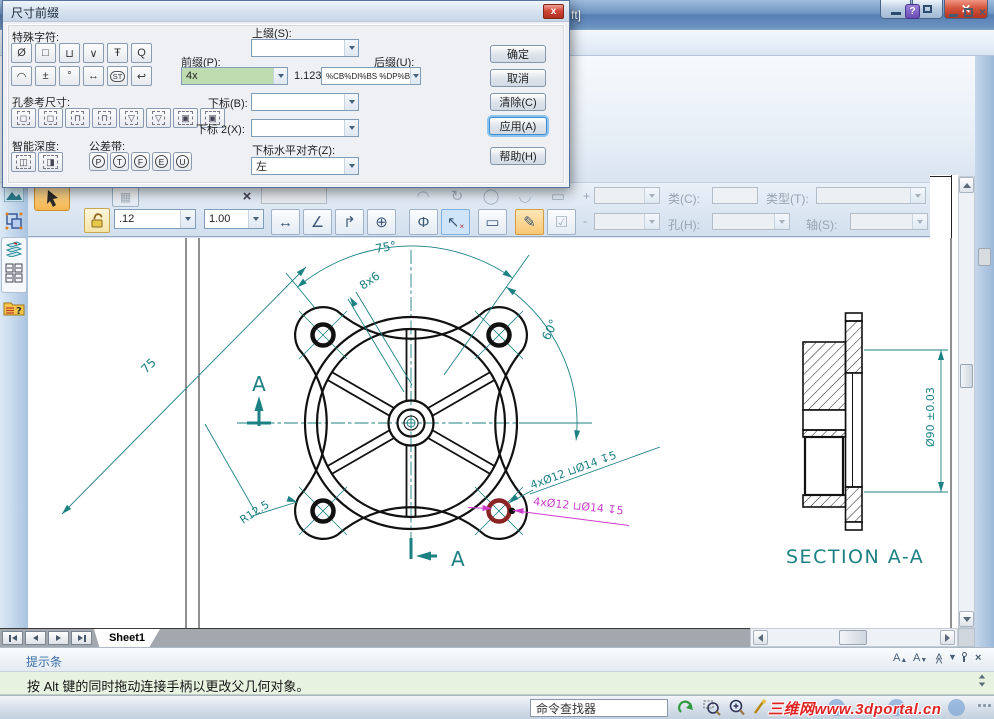 The width and height of the screenshot is (994, 719). What do you see at coordinates (161, 161) in the screenshot?
I see `tolerance-e-button: E` at bounding box center [161, 161].